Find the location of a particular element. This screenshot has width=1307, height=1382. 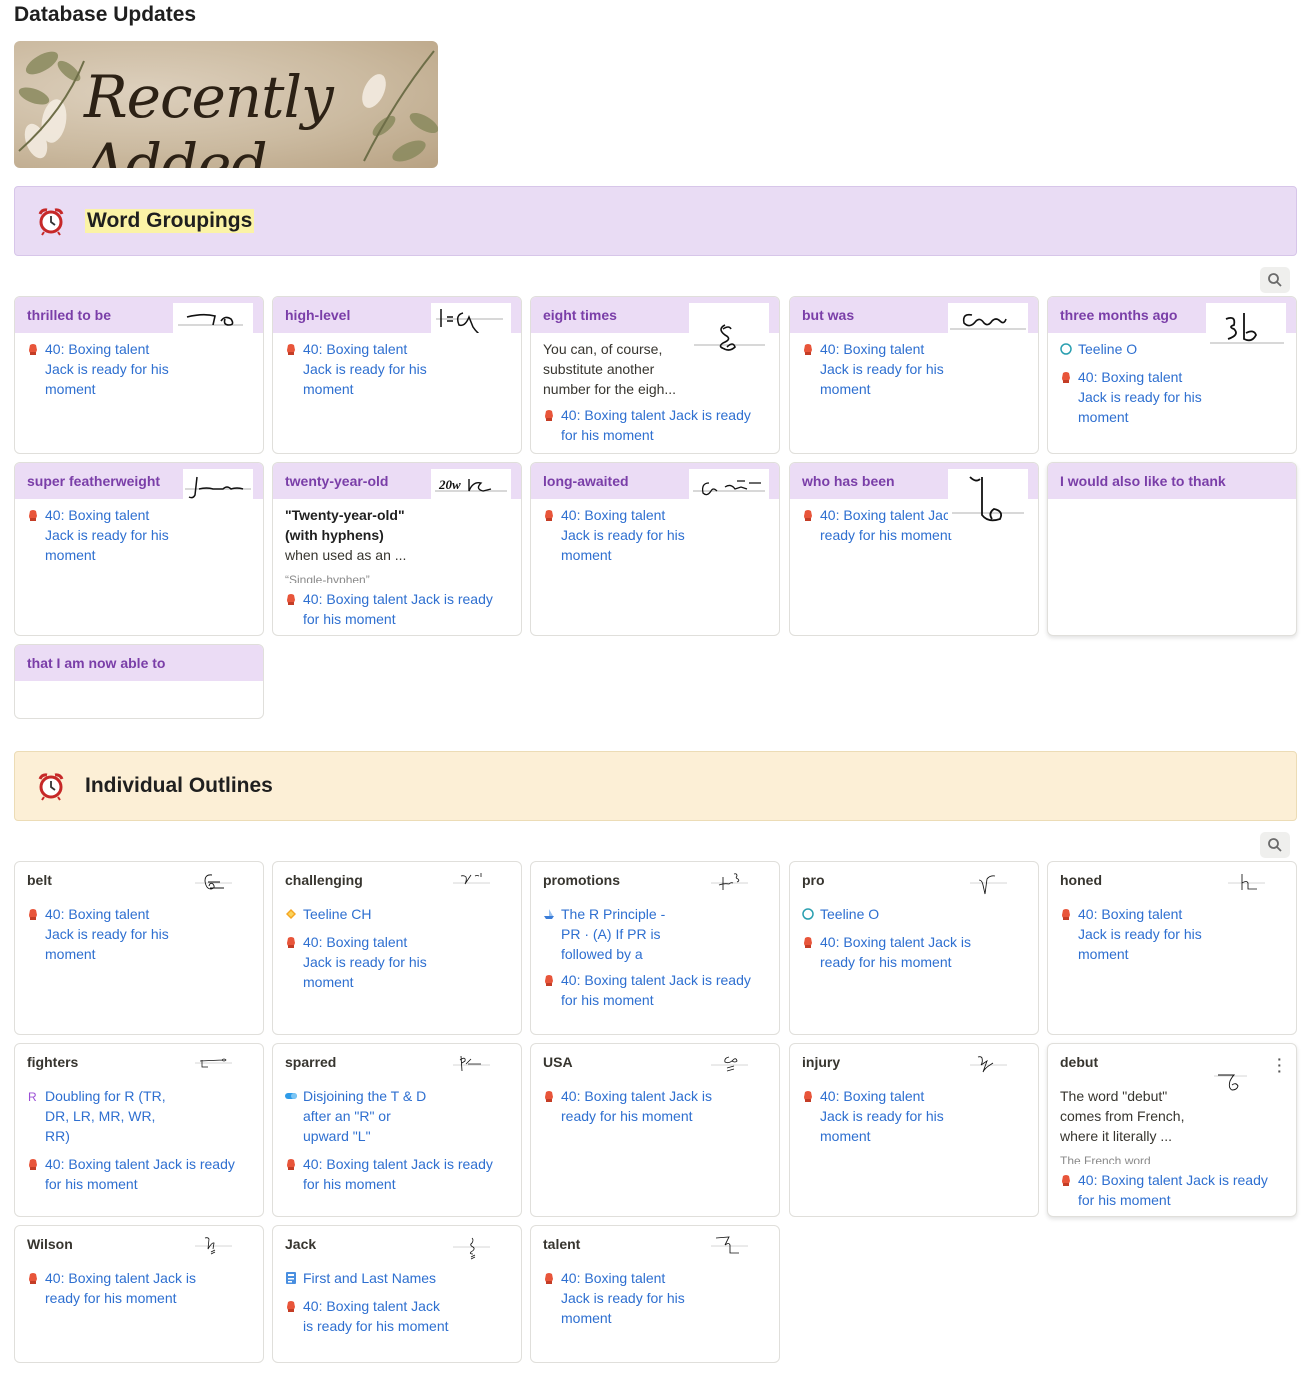

card-title: that I am now able to is located at coordinates (96, 663).